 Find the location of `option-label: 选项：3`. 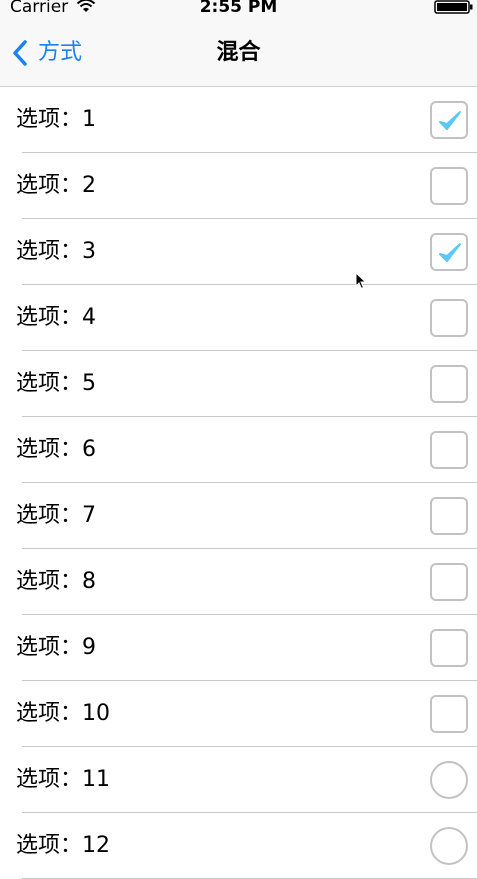

option-label: 选项：3 is located at coordinates (56, 251).